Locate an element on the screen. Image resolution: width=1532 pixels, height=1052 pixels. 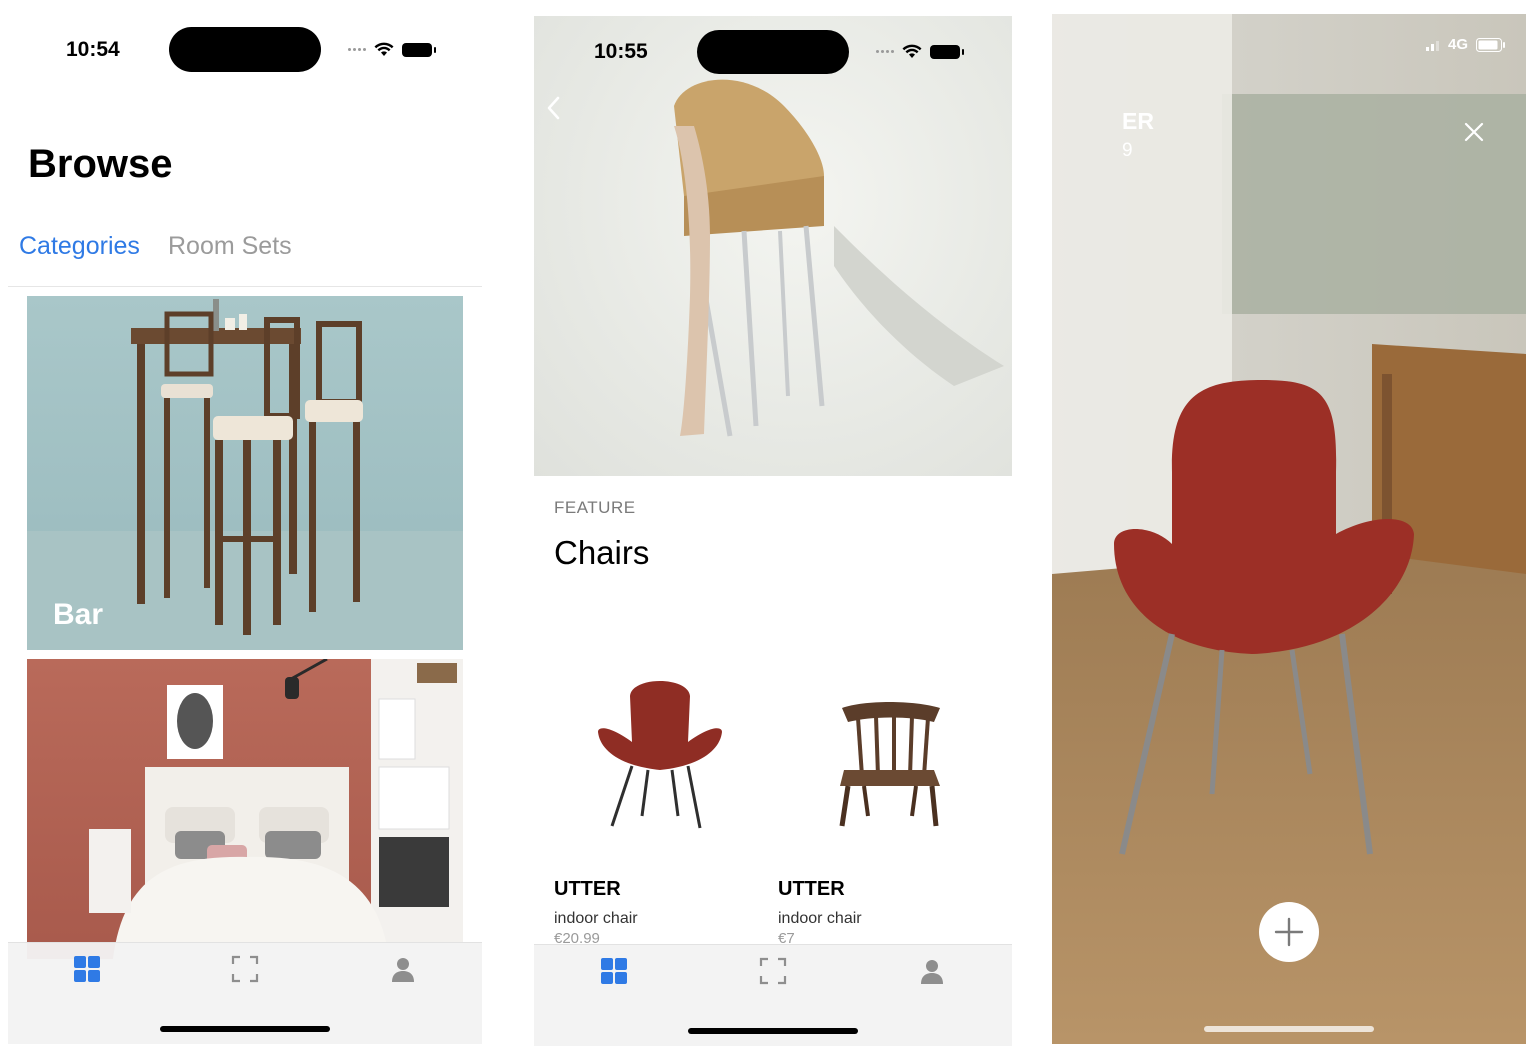
feature-title: Chairs is located at coordinates (602, 552).